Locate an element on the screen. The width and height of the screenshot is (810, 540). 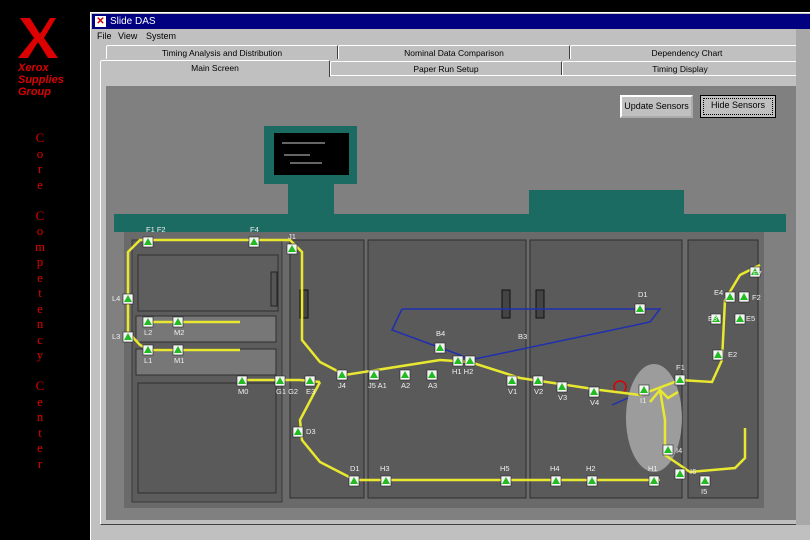
sensor-3: L4 is located at coordinates (123, 299).